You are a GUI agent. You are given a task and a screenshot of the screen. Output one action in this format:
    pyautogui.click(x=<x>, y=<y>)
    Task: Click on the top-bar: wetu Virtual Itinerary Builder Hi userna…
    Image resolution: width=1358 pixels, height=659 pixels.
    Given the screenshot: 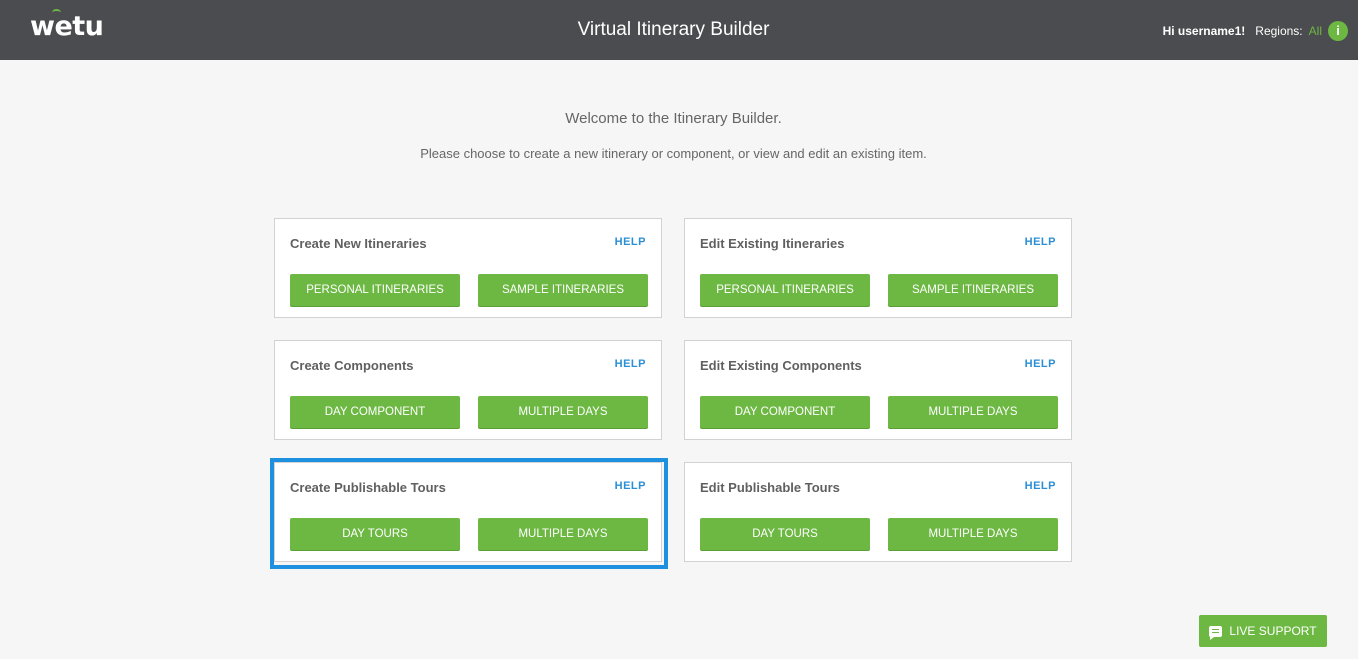 What is the action you would take?
    pyautogui.click(x=679, y=30)
    